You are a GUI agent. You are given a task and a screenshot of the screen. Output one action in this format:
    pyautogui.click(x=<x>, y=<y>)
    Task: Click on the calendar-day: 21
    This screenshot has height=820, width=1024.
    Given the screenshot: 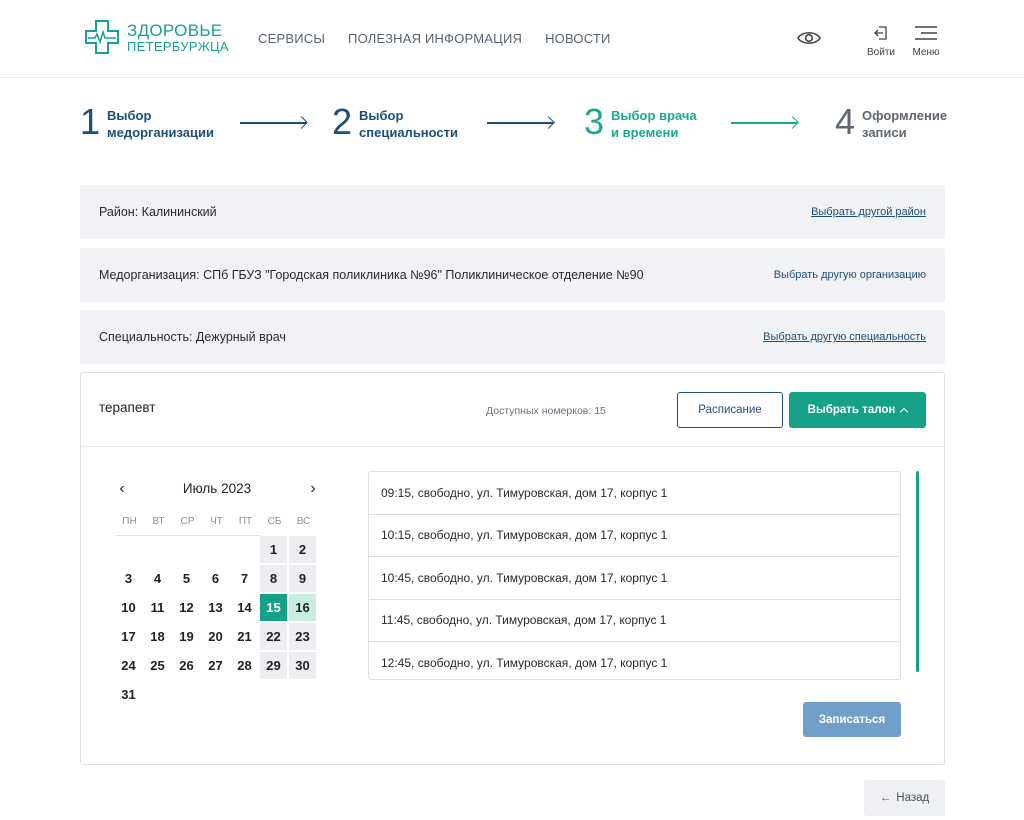 What is the action you would take?
    pyautogui.click(x=244, y=636)
    